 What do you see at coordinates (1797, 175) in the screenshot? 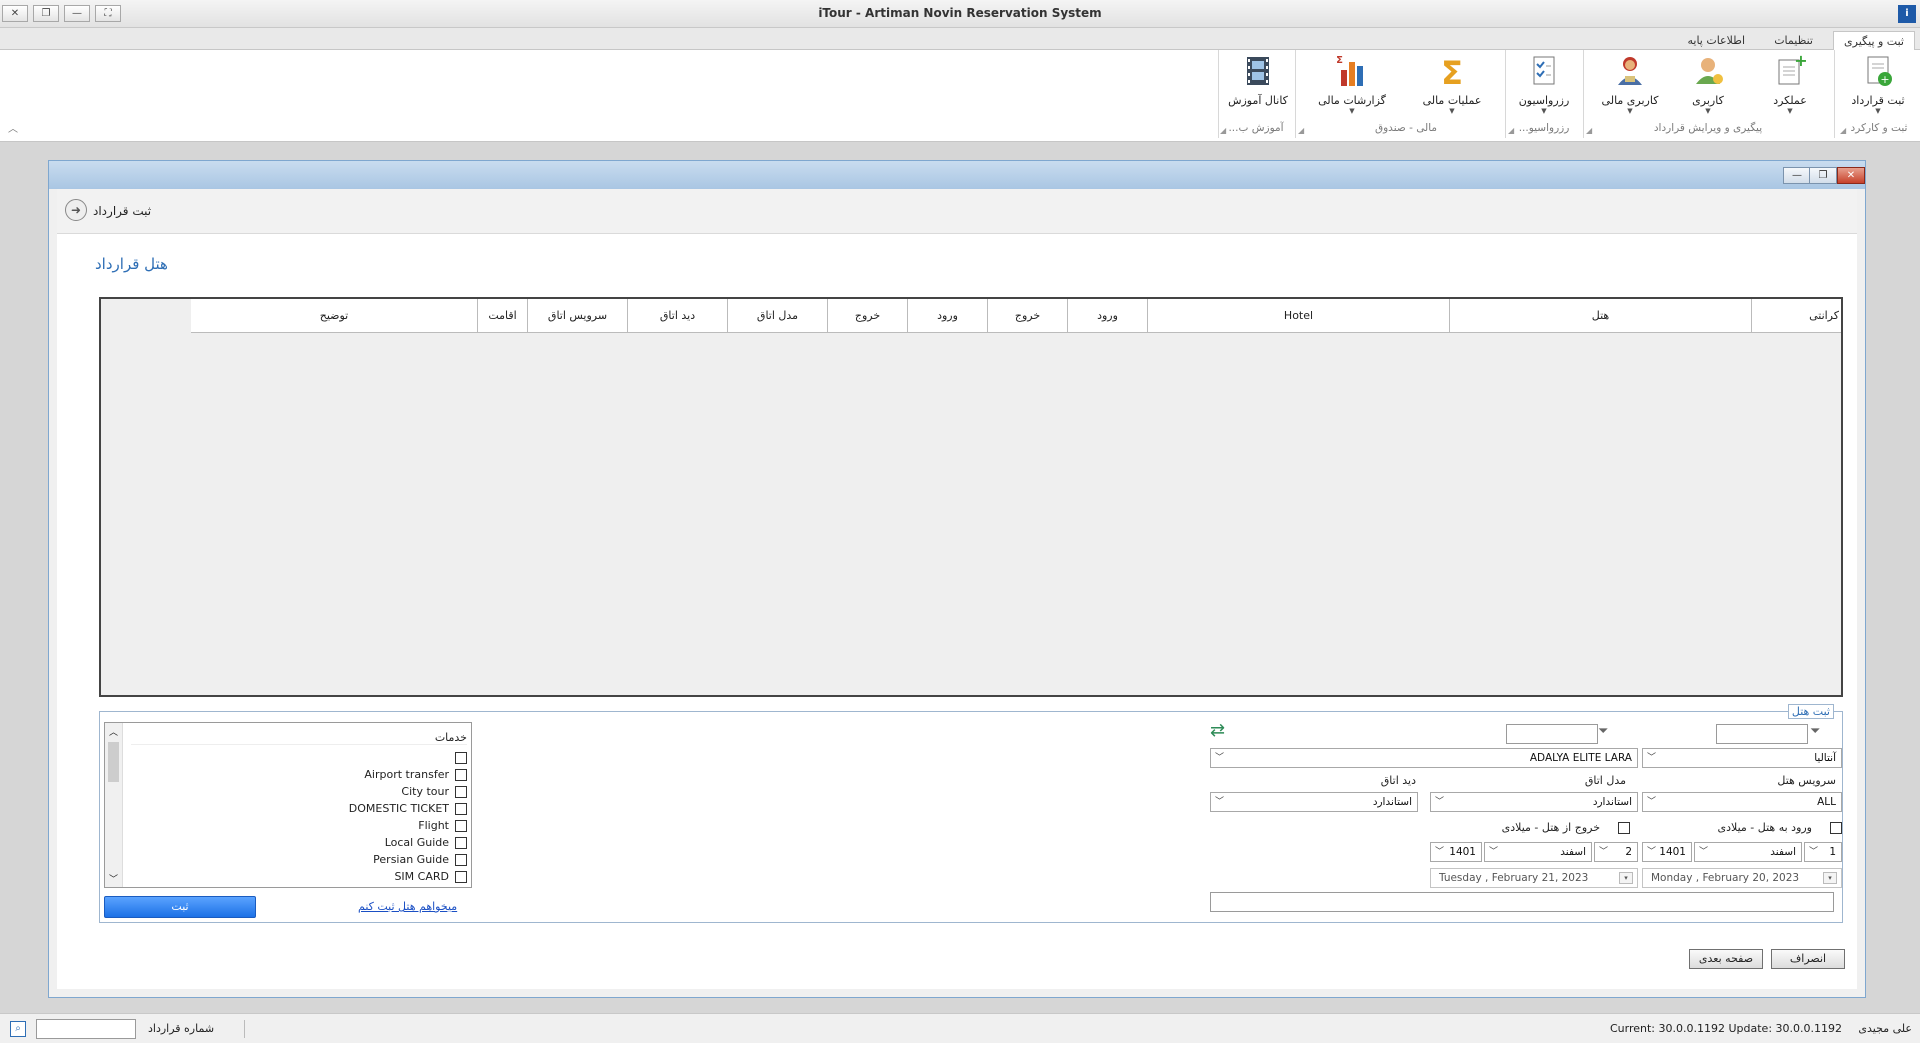
I see `mdi-minimize-icon: —` at bounding box center [1797, 175].